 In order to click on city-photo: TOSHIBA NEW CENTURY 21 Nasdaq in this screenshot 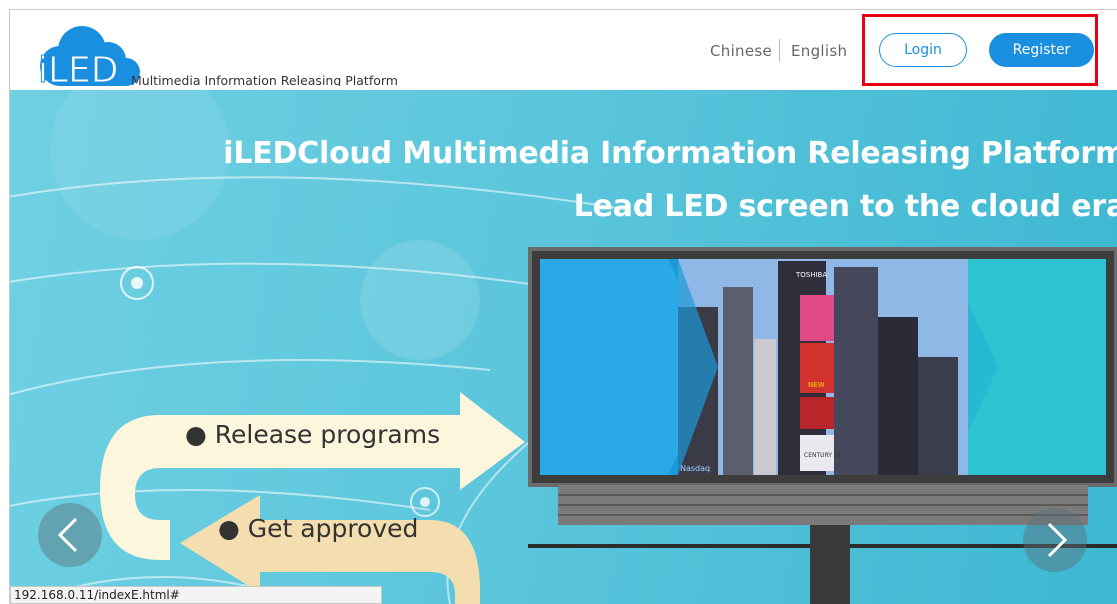, I will do `click(823, 367)`.